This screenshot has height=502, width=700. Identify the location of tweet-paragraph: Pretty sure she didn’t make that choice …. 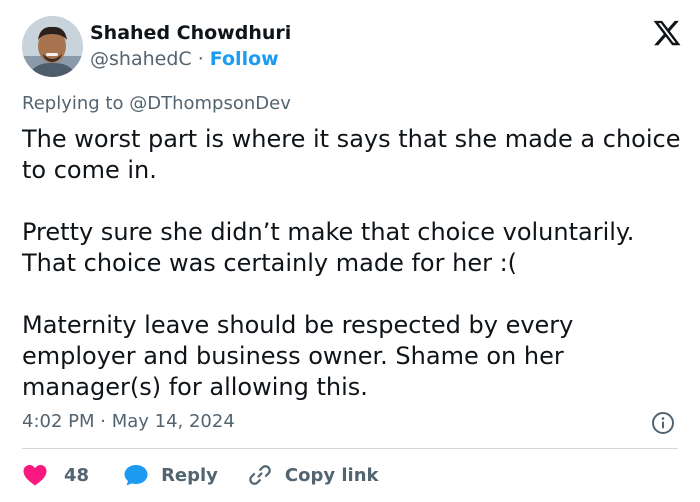
(328, 247).